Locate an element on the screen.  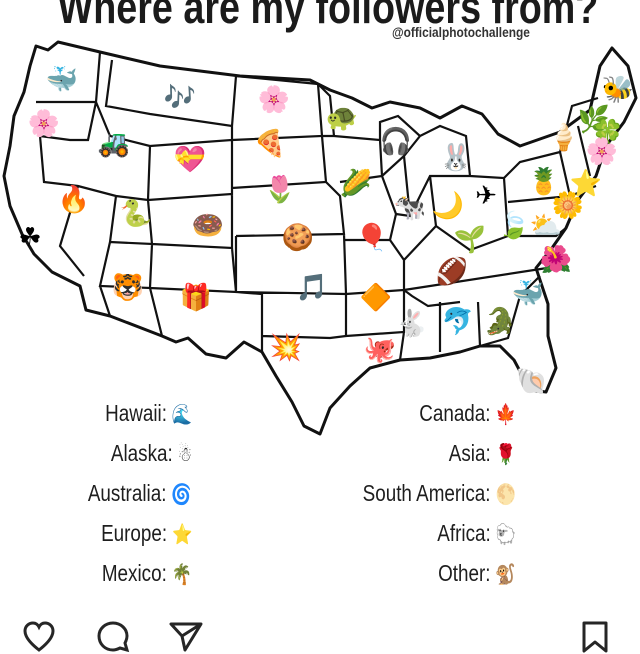
legend-south-america: South America: 🌕 is located at coordinates (439, 493).